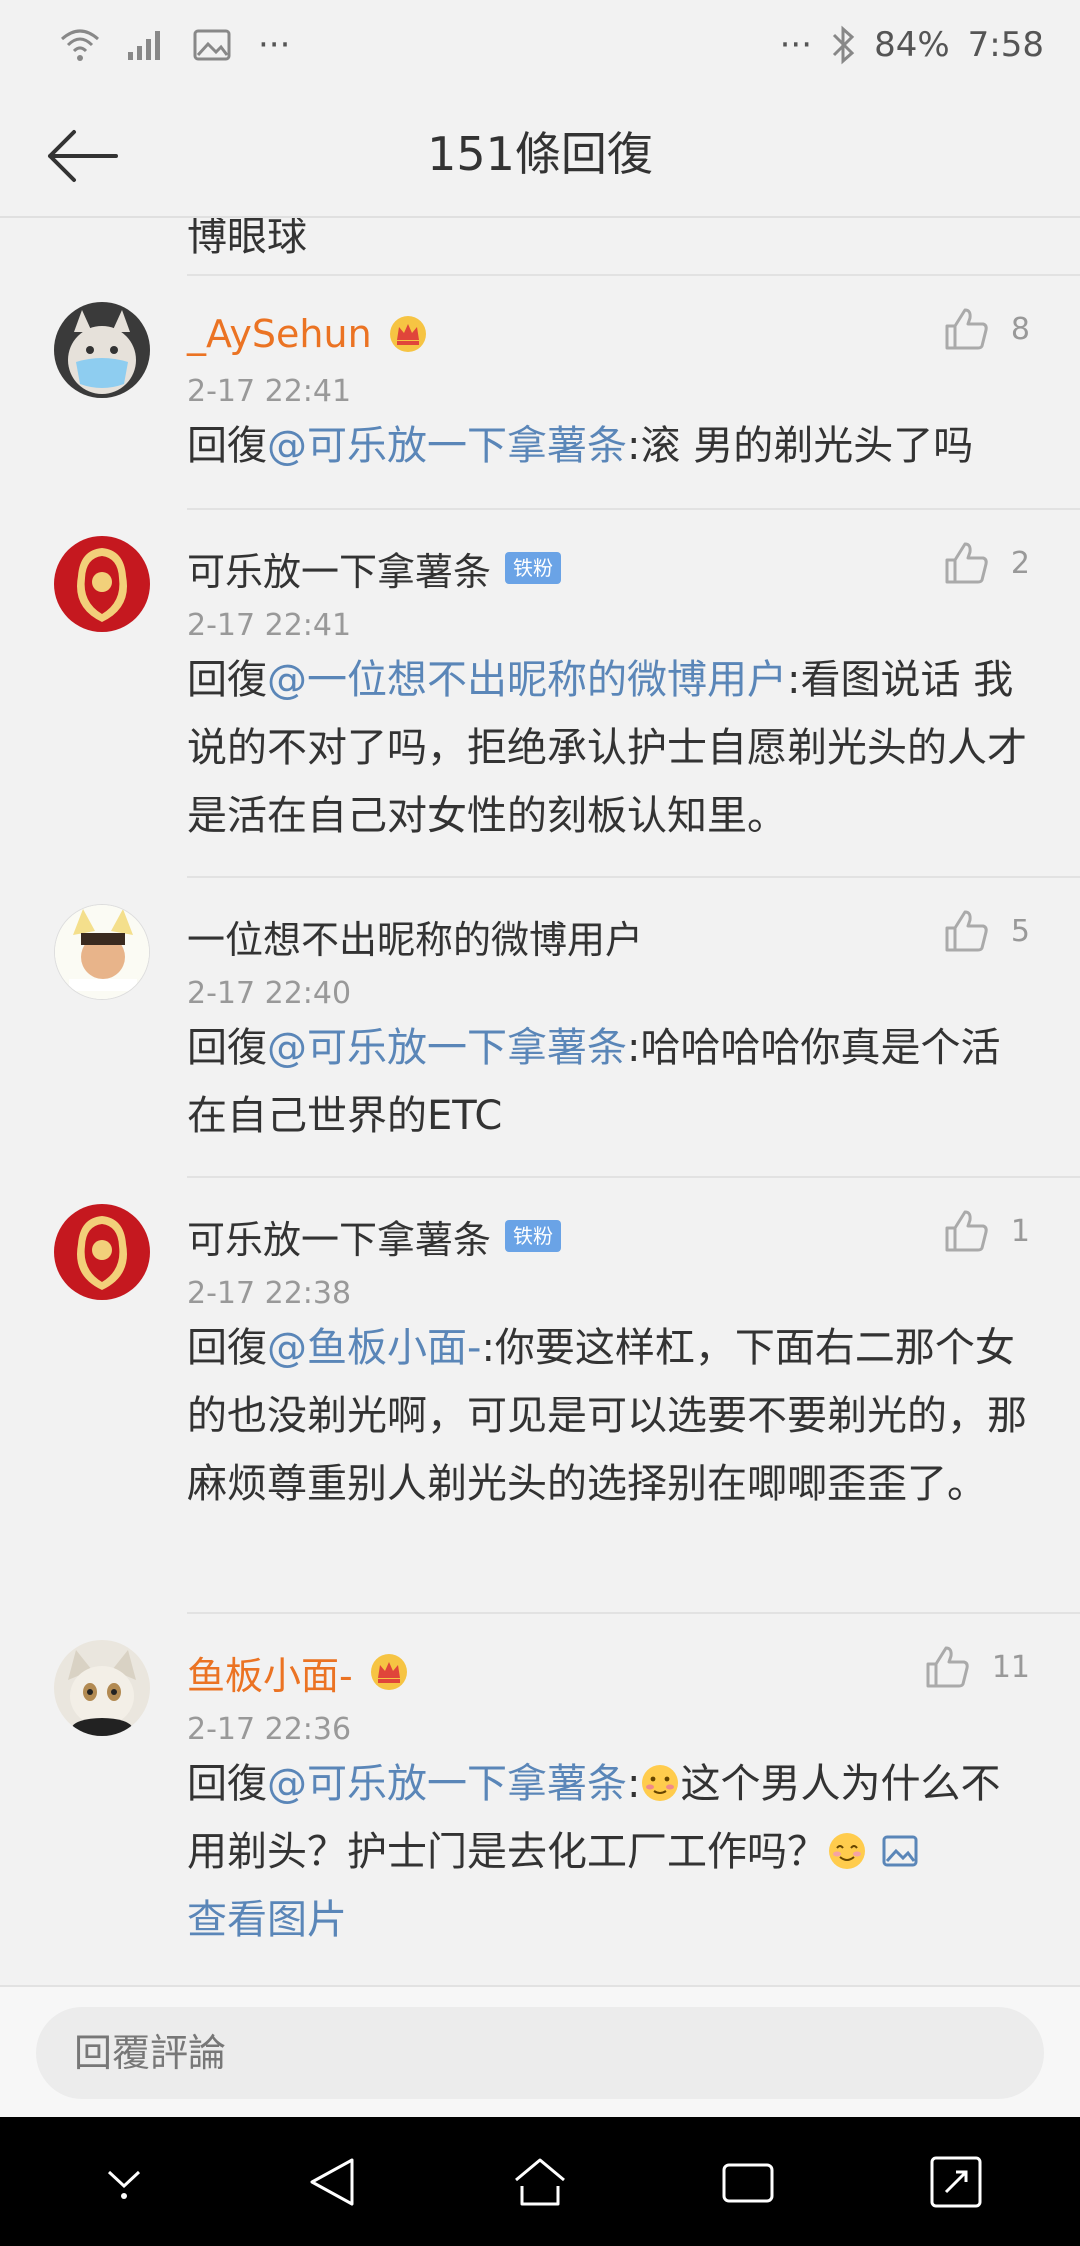  I want to click on partial-comment-text: 博眼球, so click(247, 239).